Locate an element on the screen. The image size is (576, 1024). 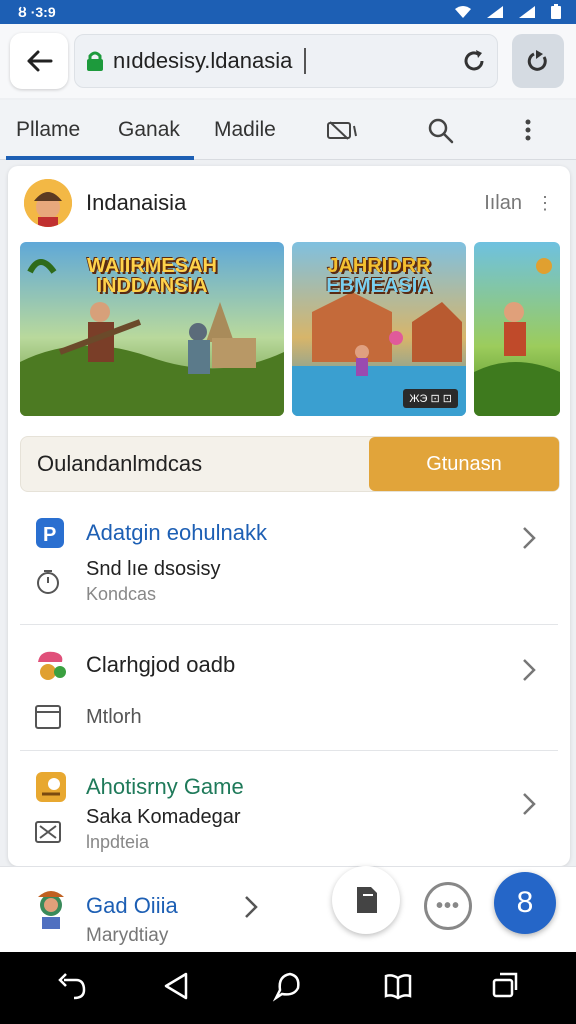
tab-bar: Pllame Ganak Madile is located at coordinates (288, 130).